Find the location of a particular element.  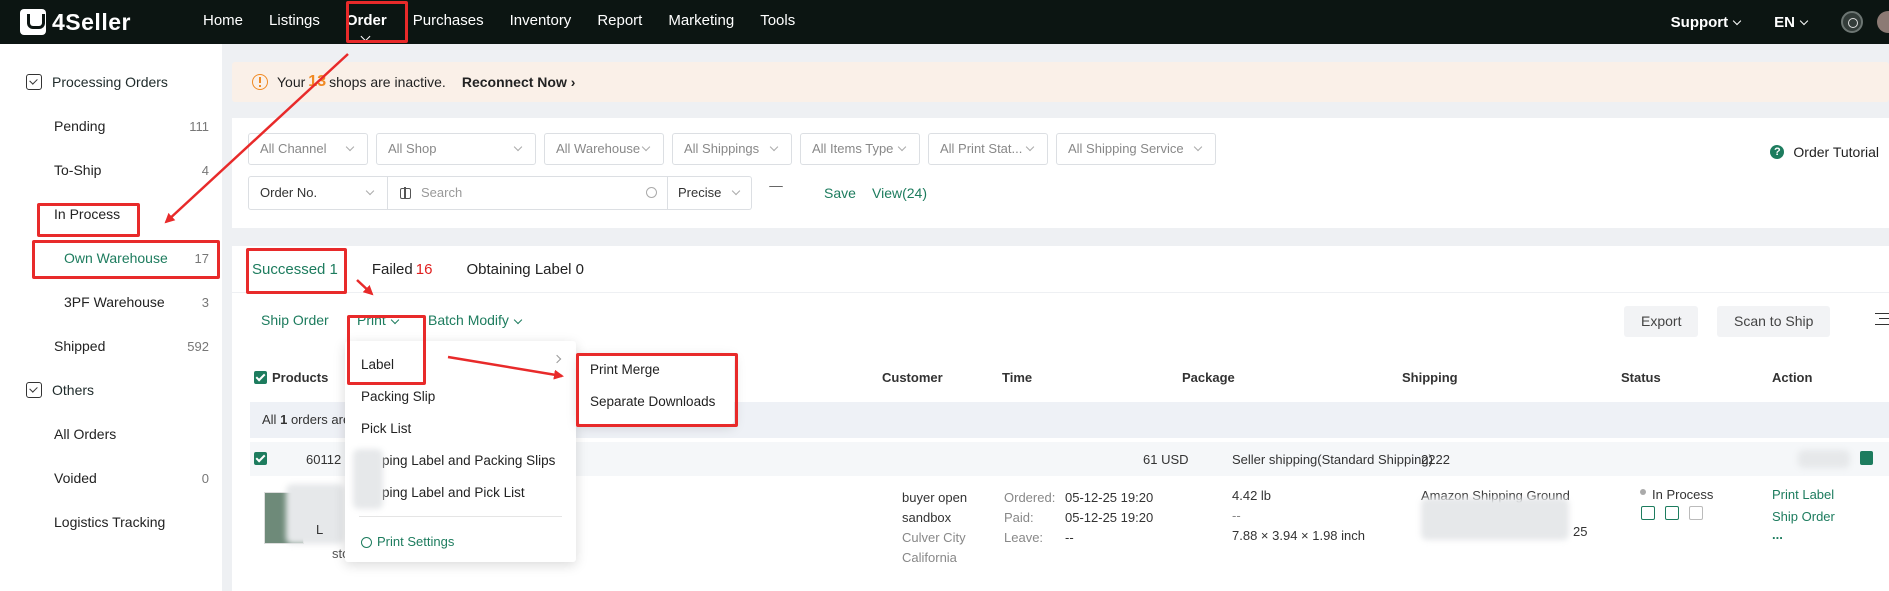

shippings-select: All Shippings is located at coordinates (732, 149).